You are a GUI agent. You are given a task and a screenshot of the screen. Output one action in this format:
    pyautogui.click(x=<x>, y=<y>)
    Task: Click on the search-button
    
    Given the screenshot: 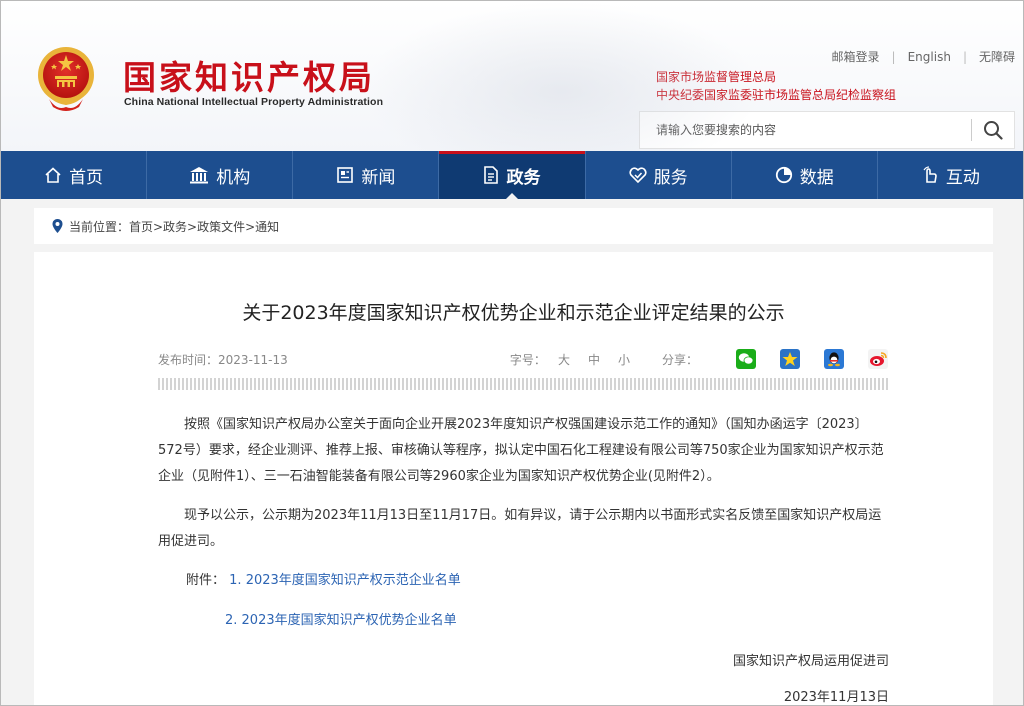 What is the action you would take?
    pyautogui.click(x=993, y=130)
    